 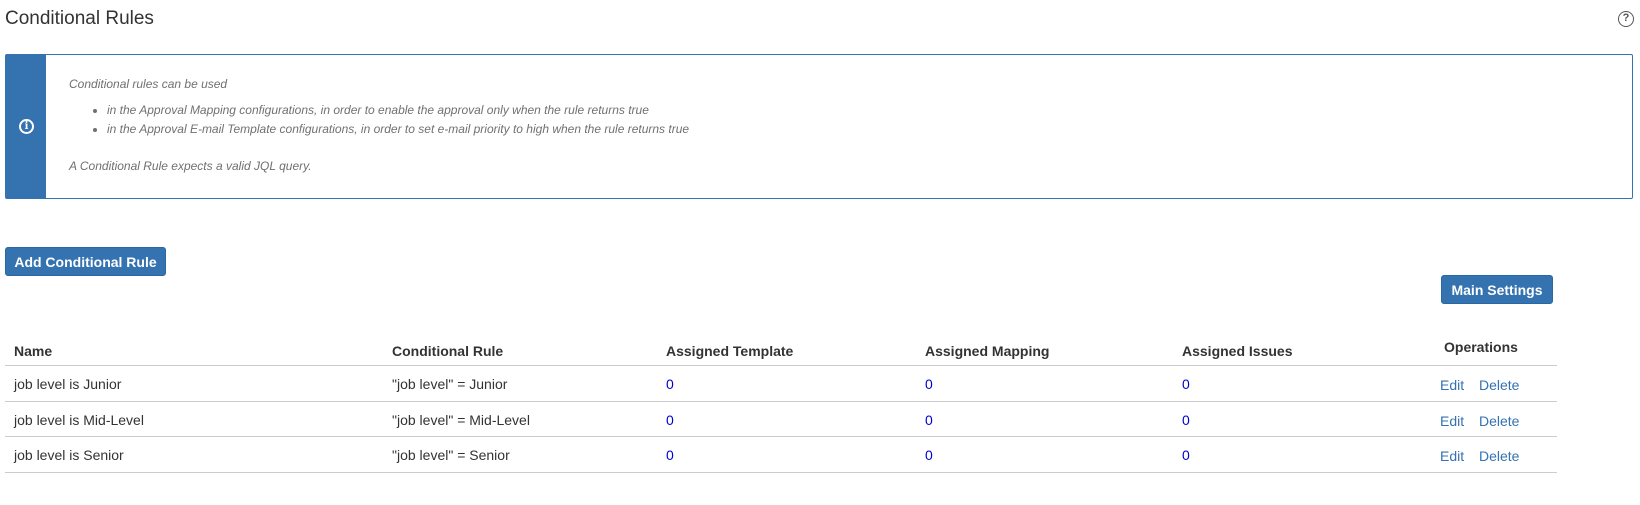 I want to click on column-header-mapping: Assigned Mapping, so click(x=987, y=351).